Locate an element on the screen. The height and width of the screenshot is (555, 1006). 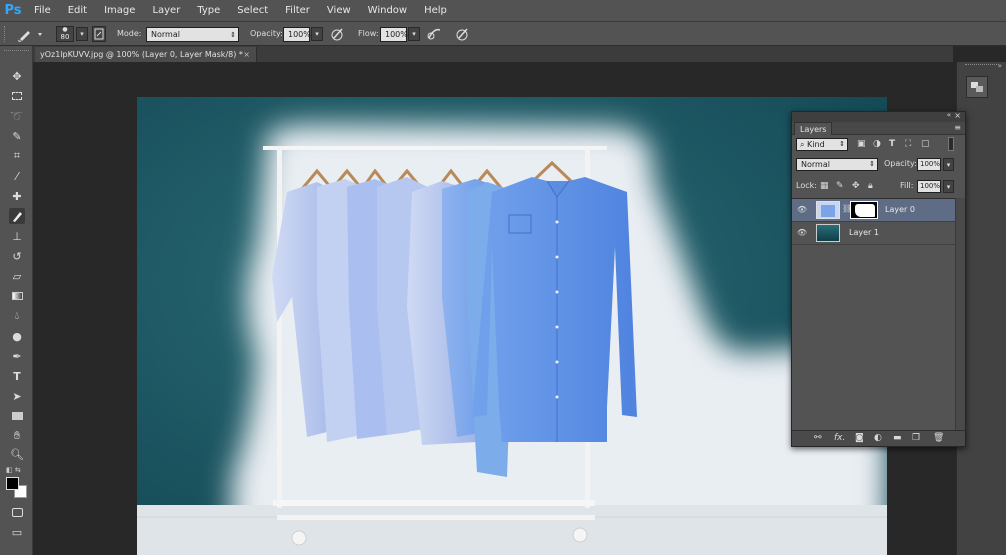
lock-transparent-icon: ▦ is located at coordinates (824, 186).